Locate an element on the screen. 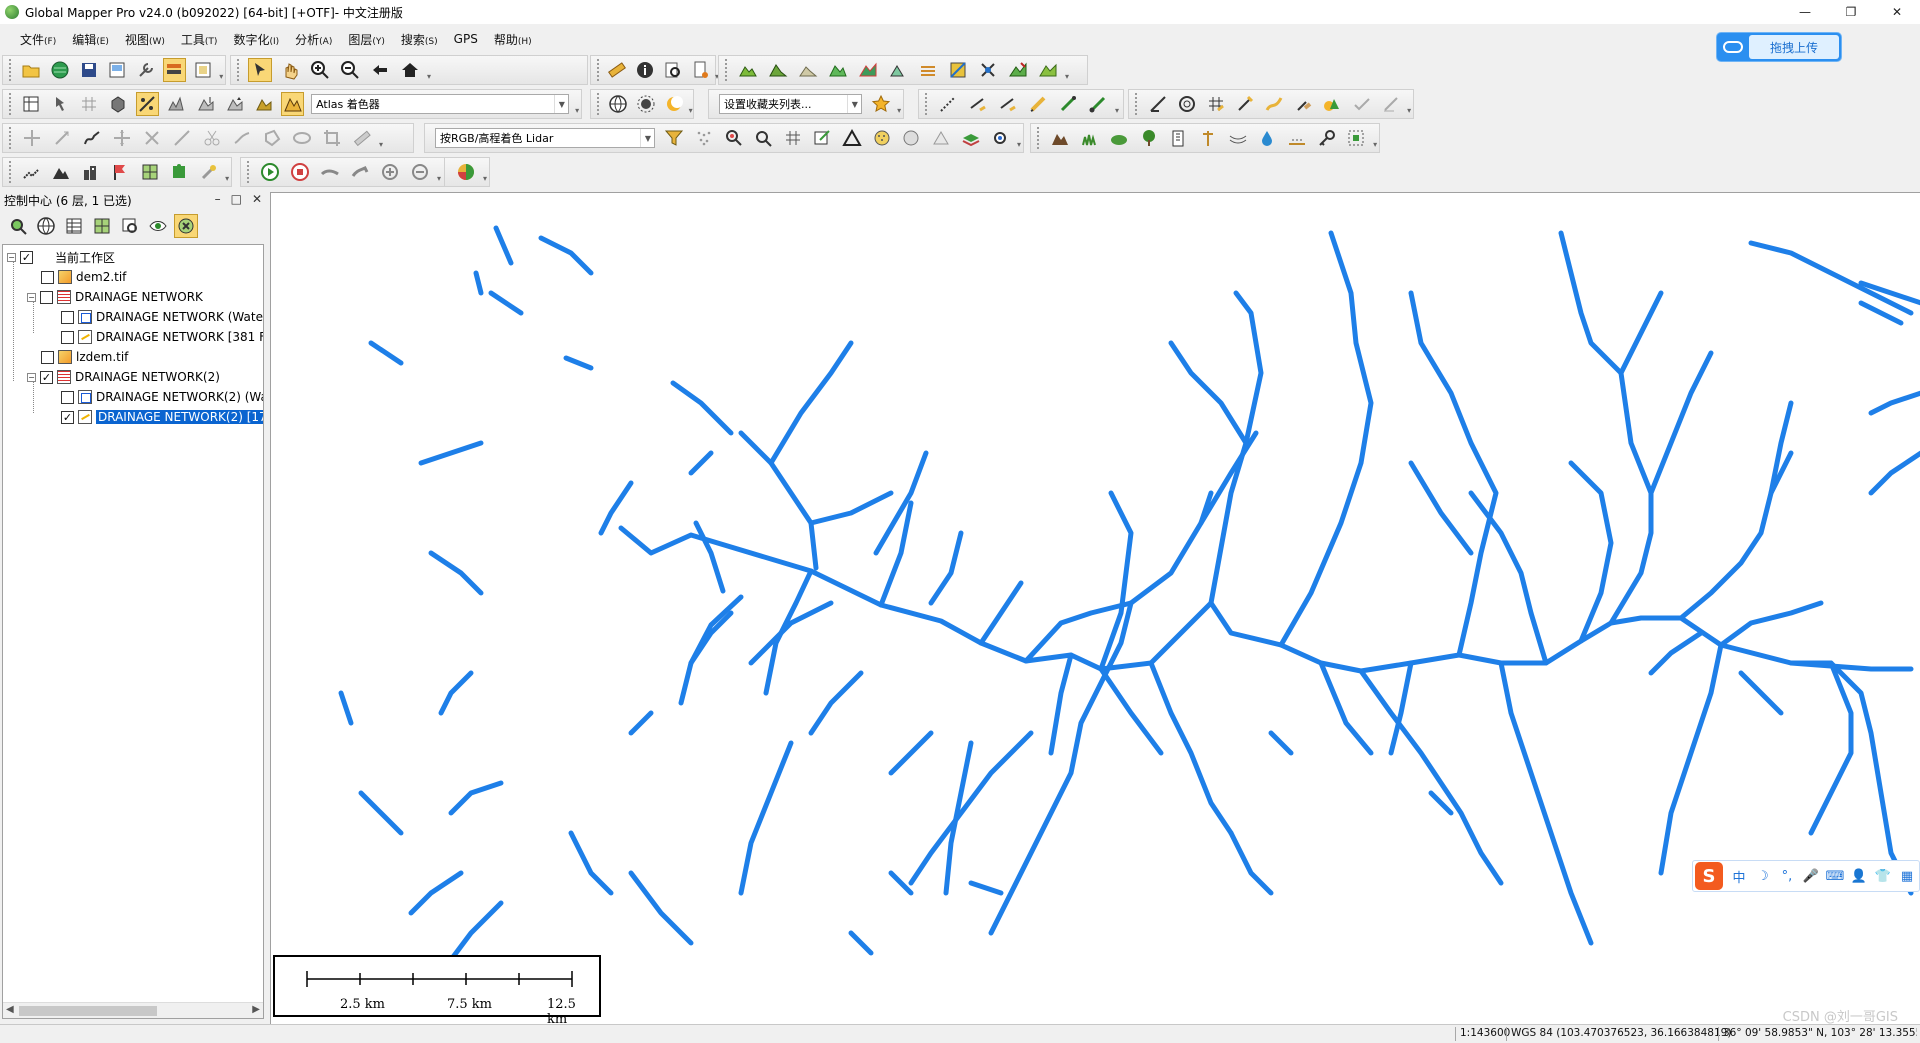 The image size is (1920, 1043). move-vertex-icon is located at coordinates (32, 138).